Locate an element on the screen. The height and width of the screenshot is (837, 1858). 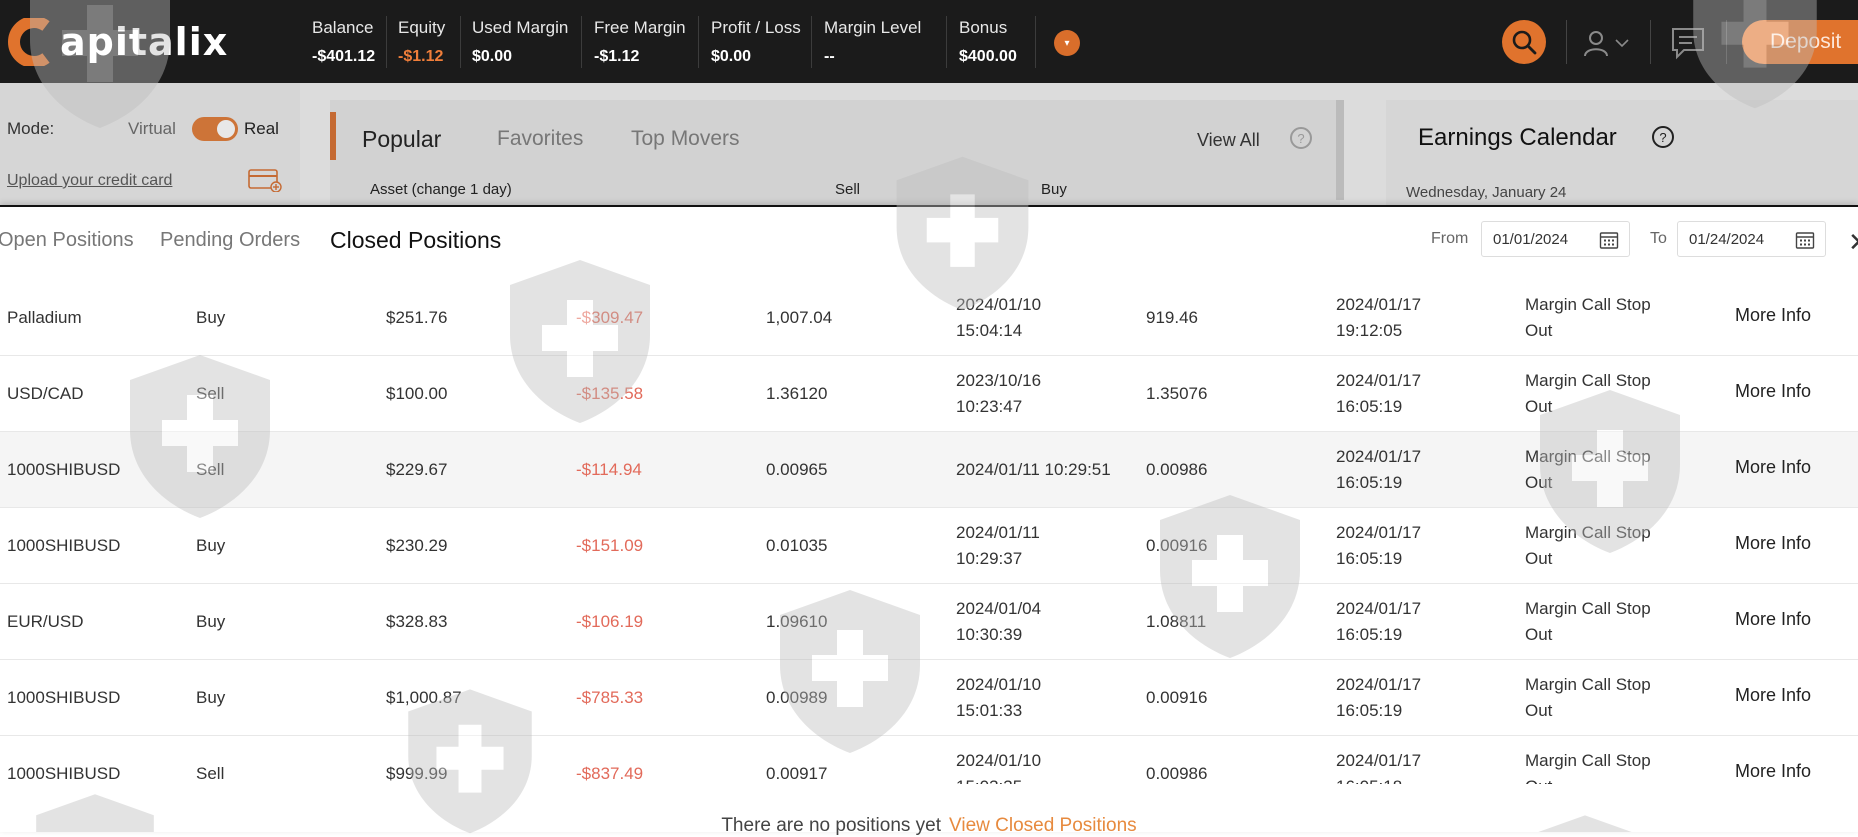
stat-label: Profit / Loss is located at coordinates (756, 27).